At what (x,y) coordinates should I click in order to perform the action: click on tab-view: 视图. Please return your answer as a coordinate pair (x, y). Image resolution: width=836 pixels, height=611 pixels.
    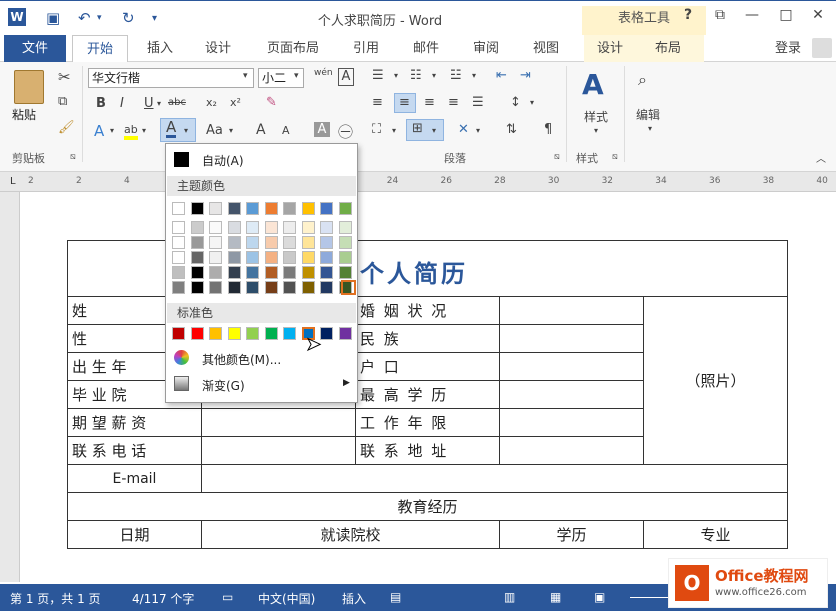
    Looking at the image, I should click on (546, 48).